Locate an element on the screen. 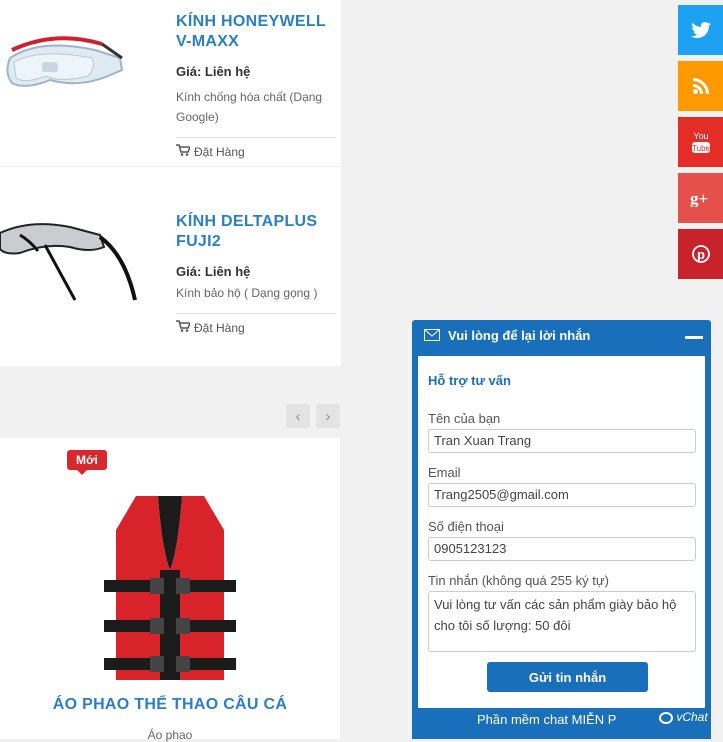 The width and height of the screenshot is (723, 742). new-badge: Mới is located at coordinates (87, 462).